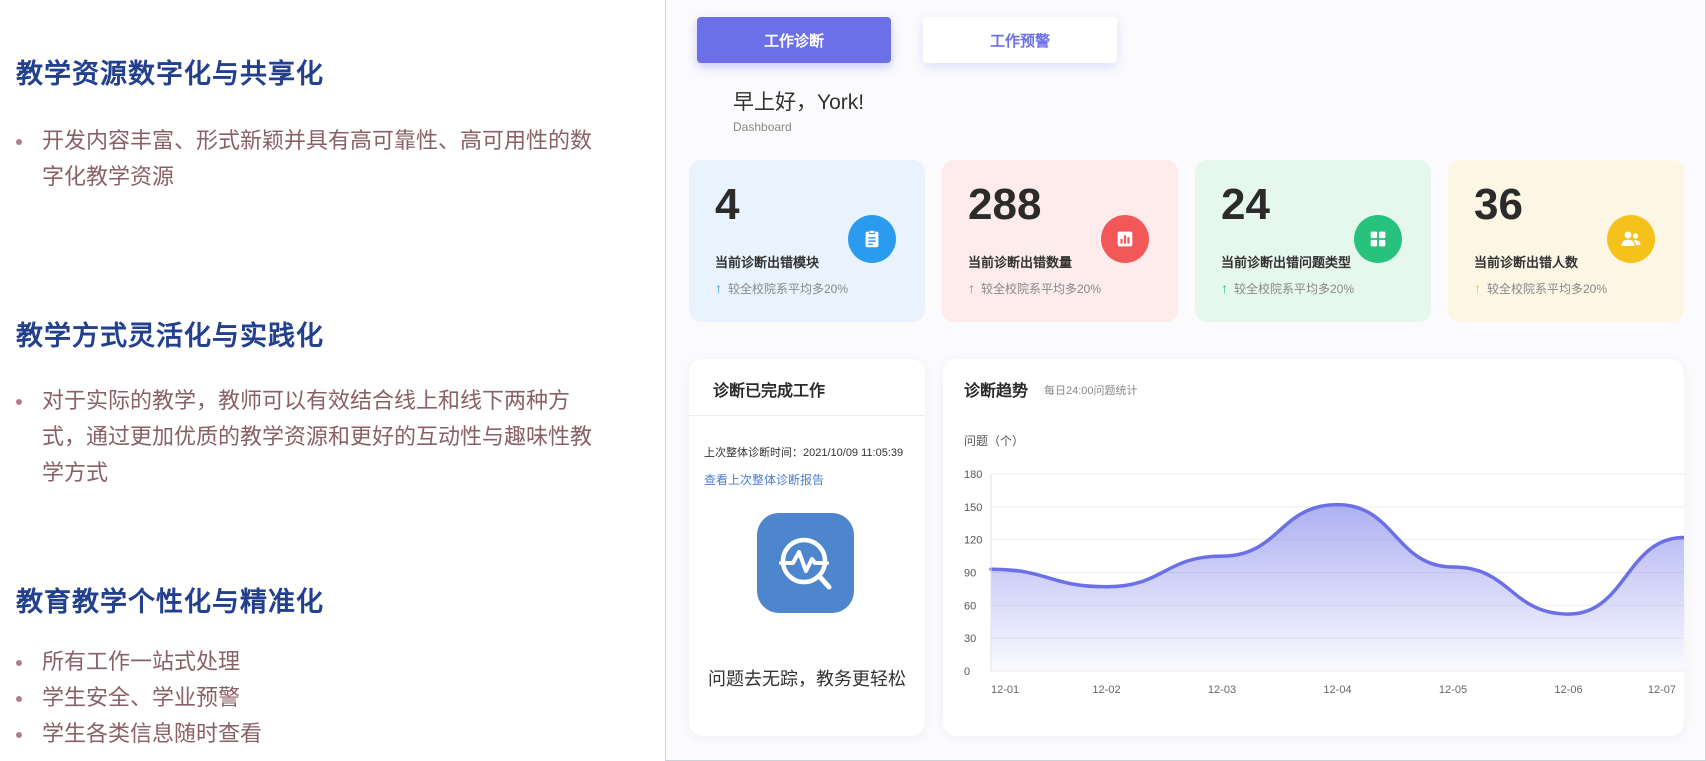 The image size is (1706, 761). What do you see at coordinates (1005, 204) in the screenshot?
I see `stat-value: 288` at bounding box center [1005, 204].